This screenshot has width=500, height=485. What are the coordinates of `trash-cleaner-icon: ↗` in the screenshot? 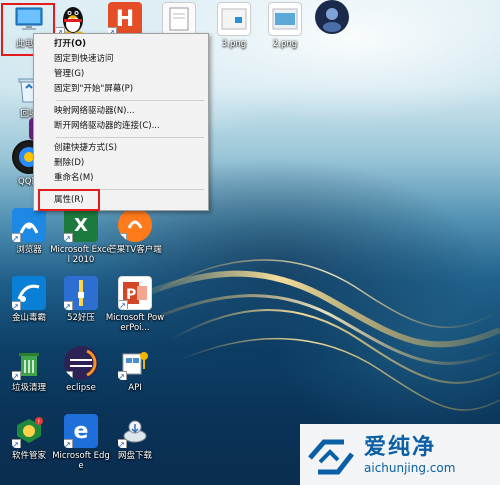 It's located at (29, 363).